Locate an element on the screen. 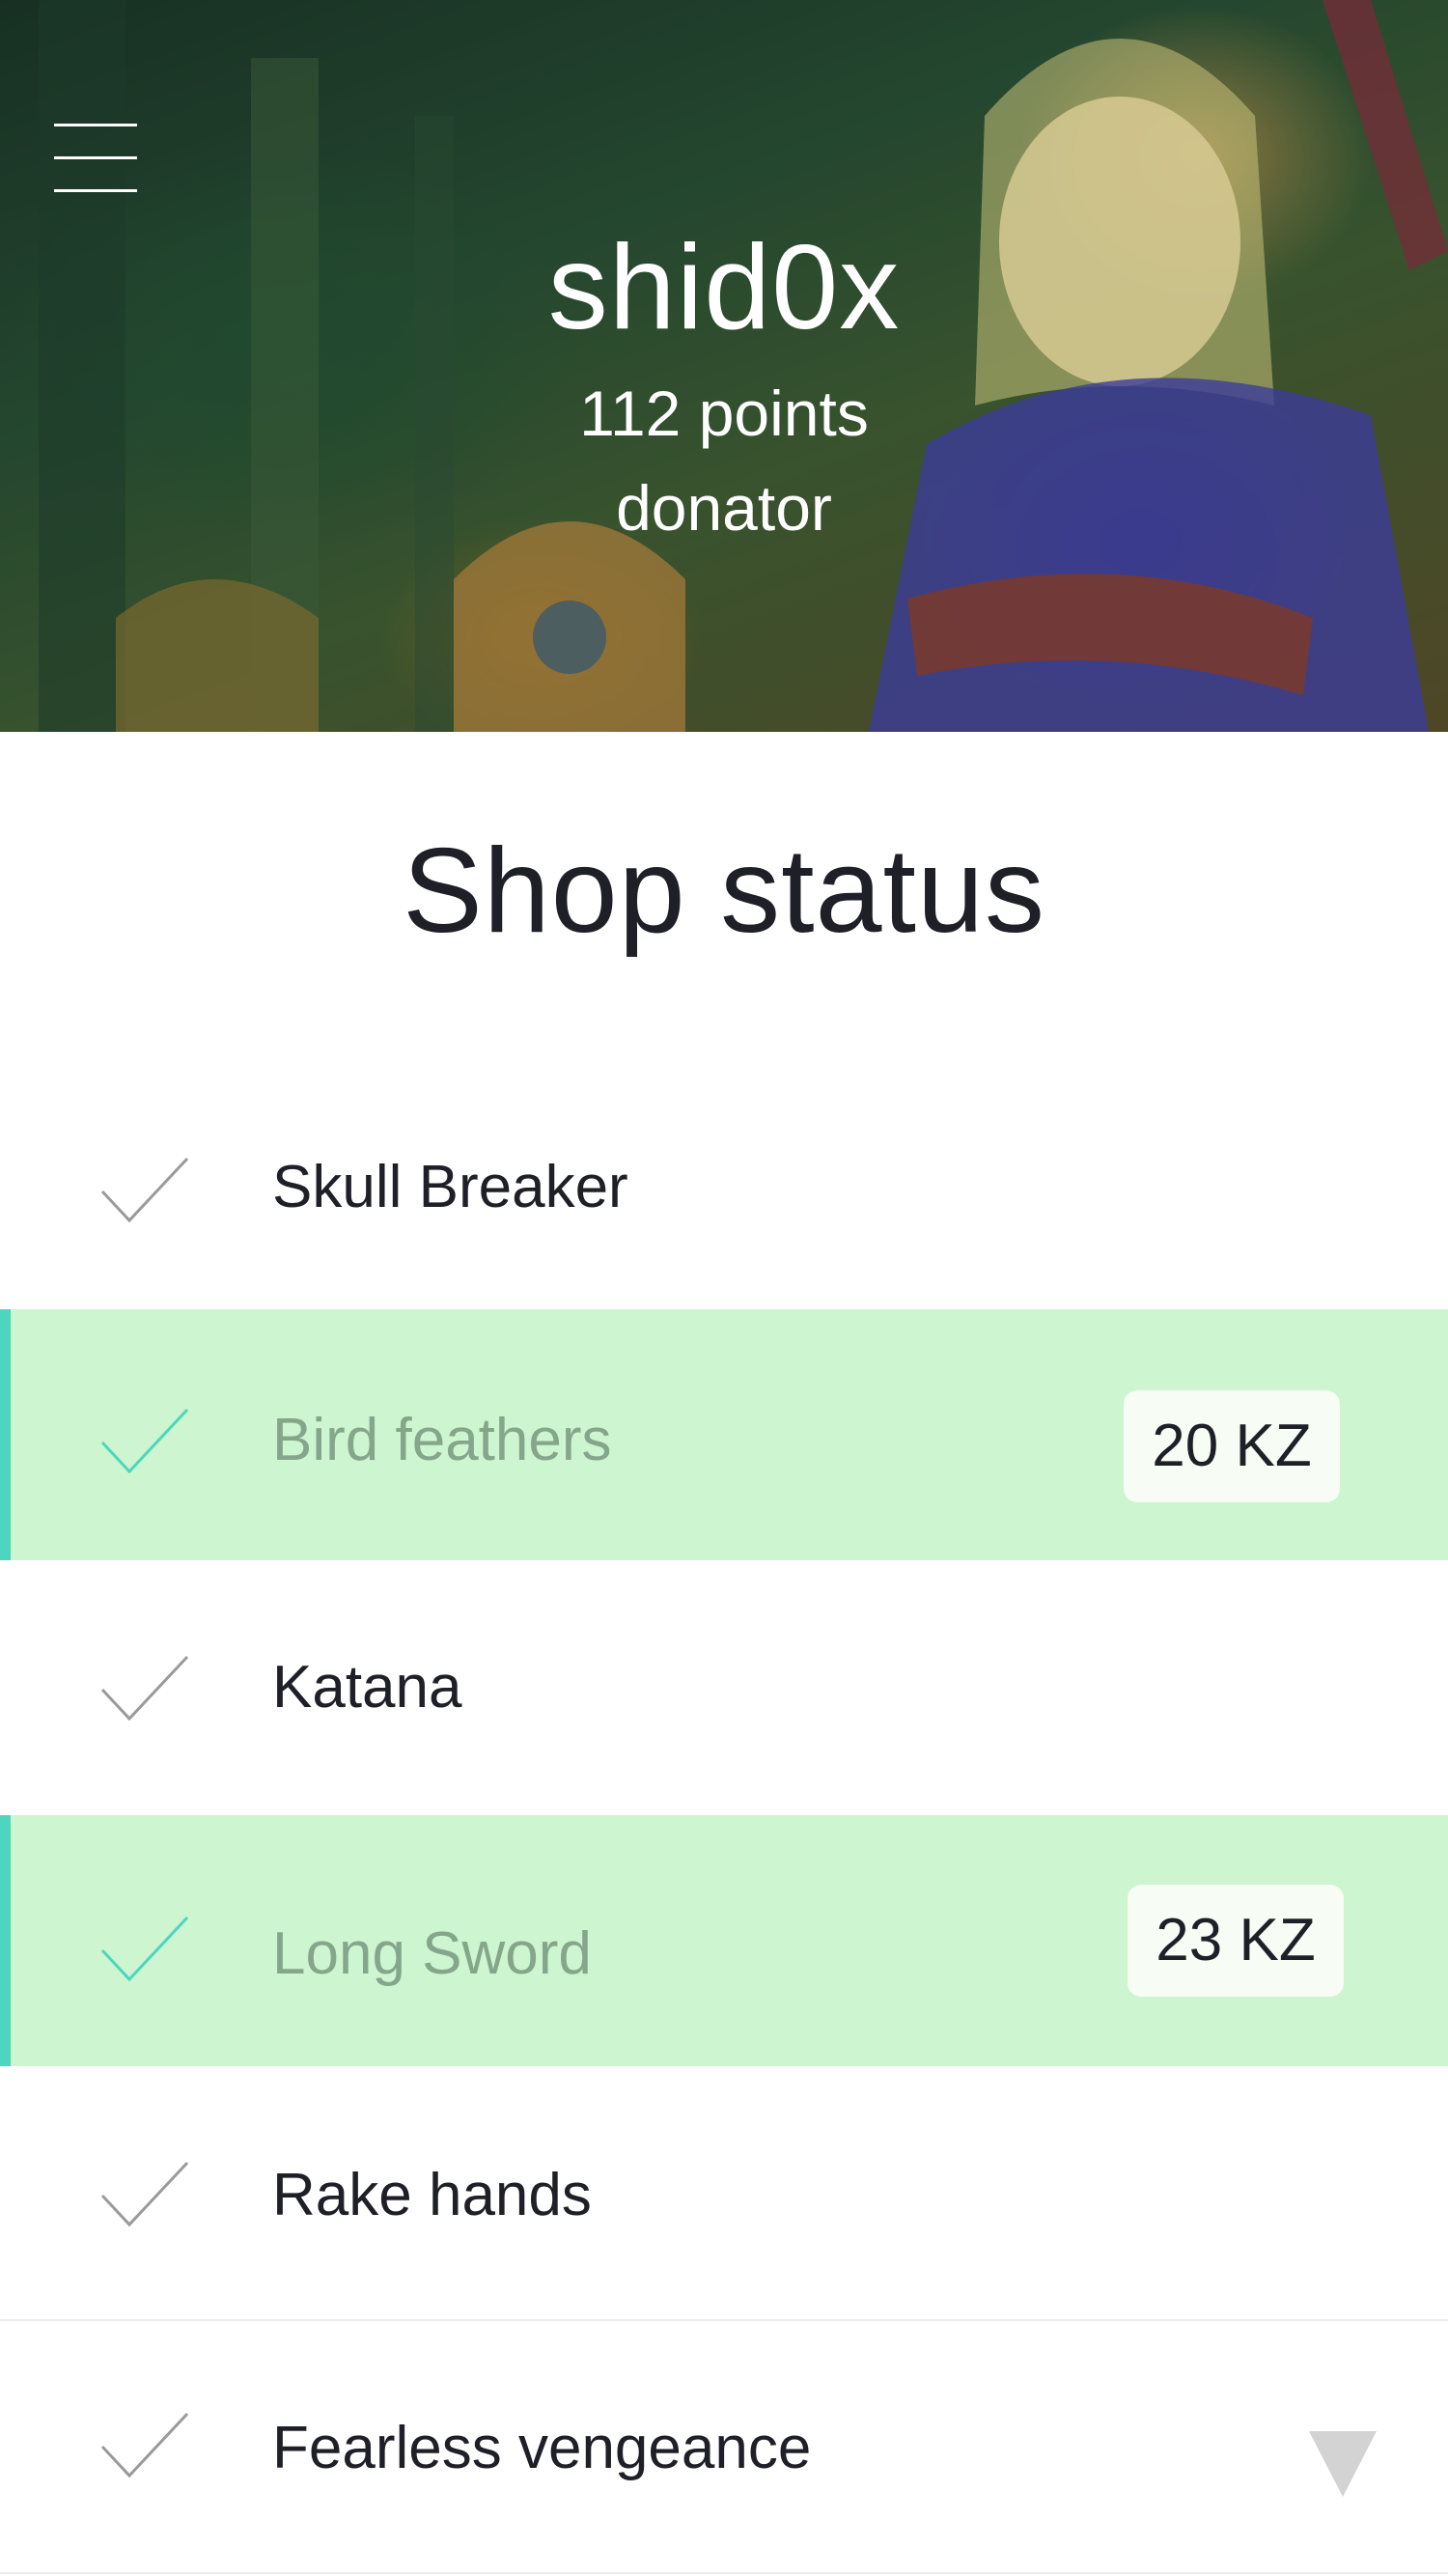 The height and width of the screenshot is (2576, 1448). list-item: Katana is located at coordinates (724, 1690).